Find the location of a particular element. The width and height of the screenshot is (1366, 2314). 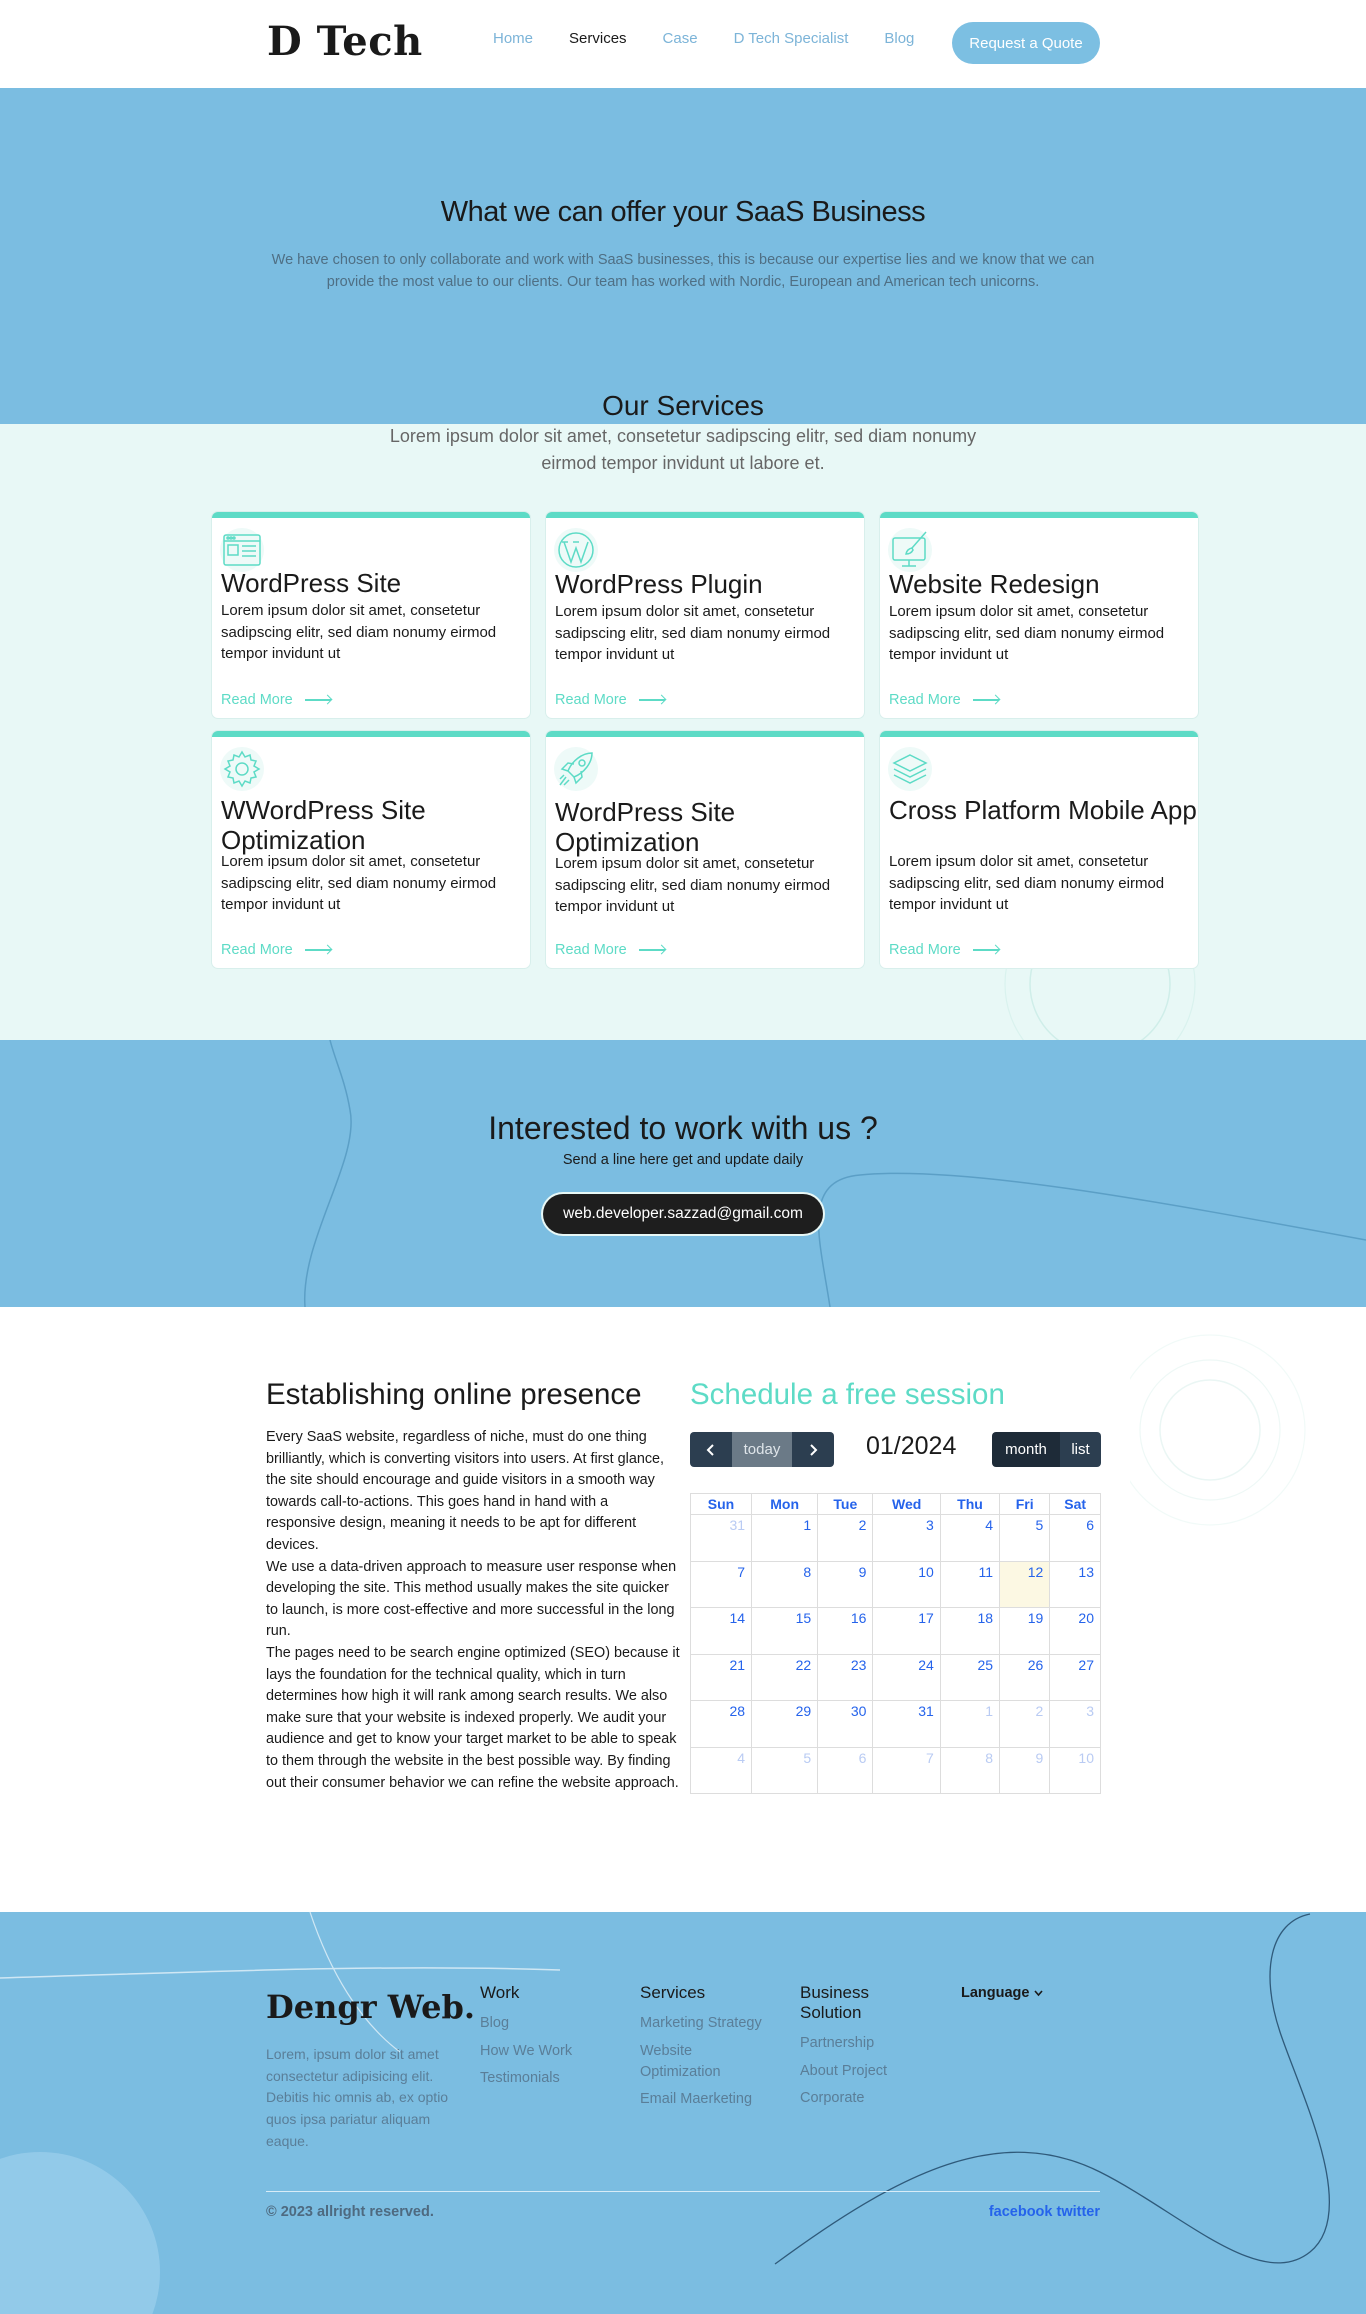

calendar-week-row: 7 8 9 10 11 12 13 is located at coordinates (895, 1584).